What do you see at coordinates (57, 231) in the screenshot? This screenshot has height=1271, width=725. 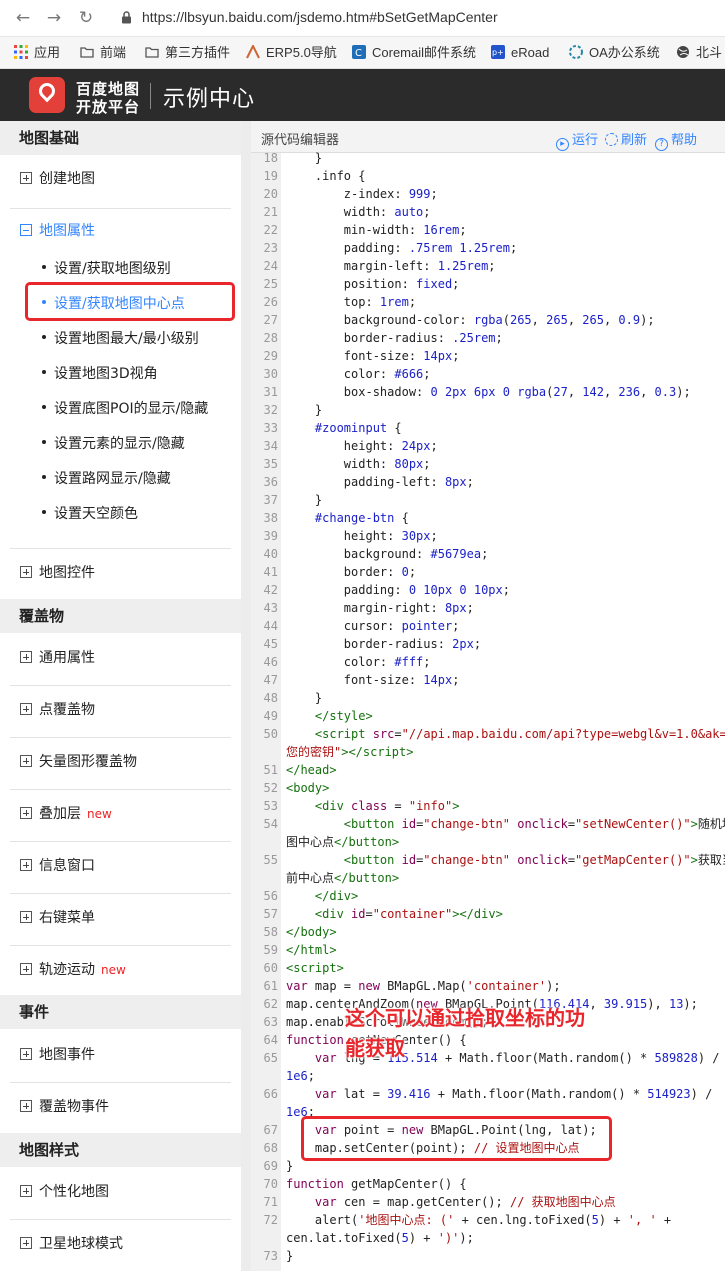 I see `sidebar-item-map-props: 地图属性` at bounding box center [57, 231].